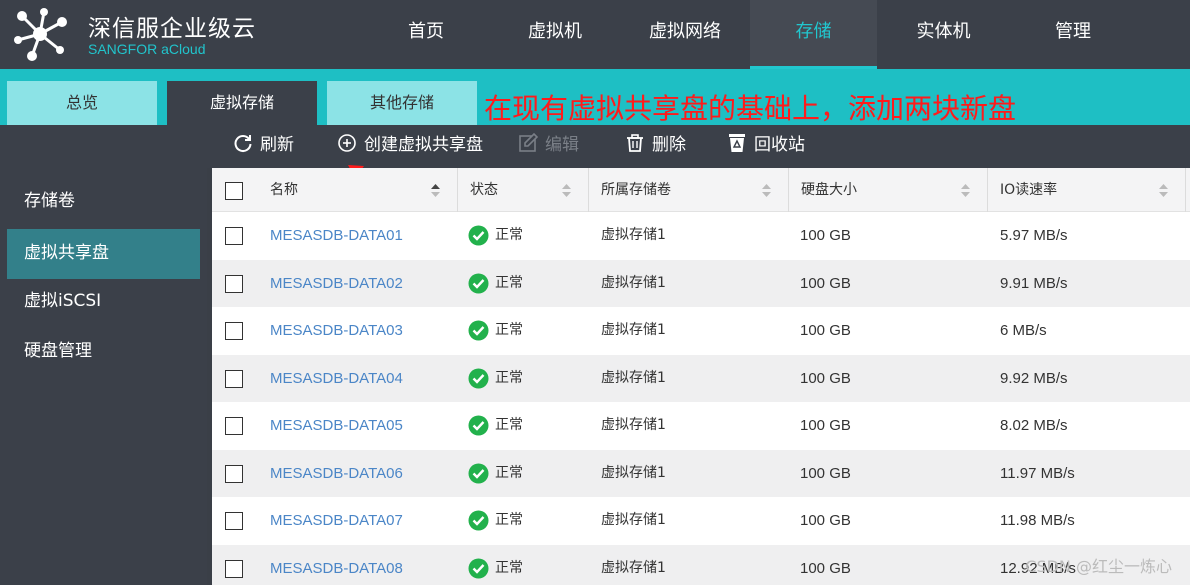 Image resolution: width=1190 pixels, height=585 pixels. Describe the element at coordinates (555, 34) in the screenshot. I see `nav-vm: 虚拟机` at that location.